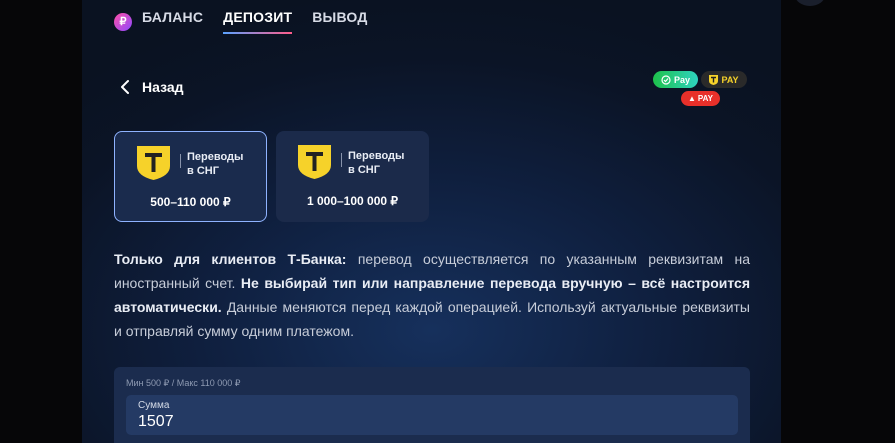 Image resolution: width=895 pixels, height=443 pixels. What do you see at coordinates (190, 202) in the screenshot?
I see `method-range: 500–110 000 ₽` at bounding box center [190, 202].